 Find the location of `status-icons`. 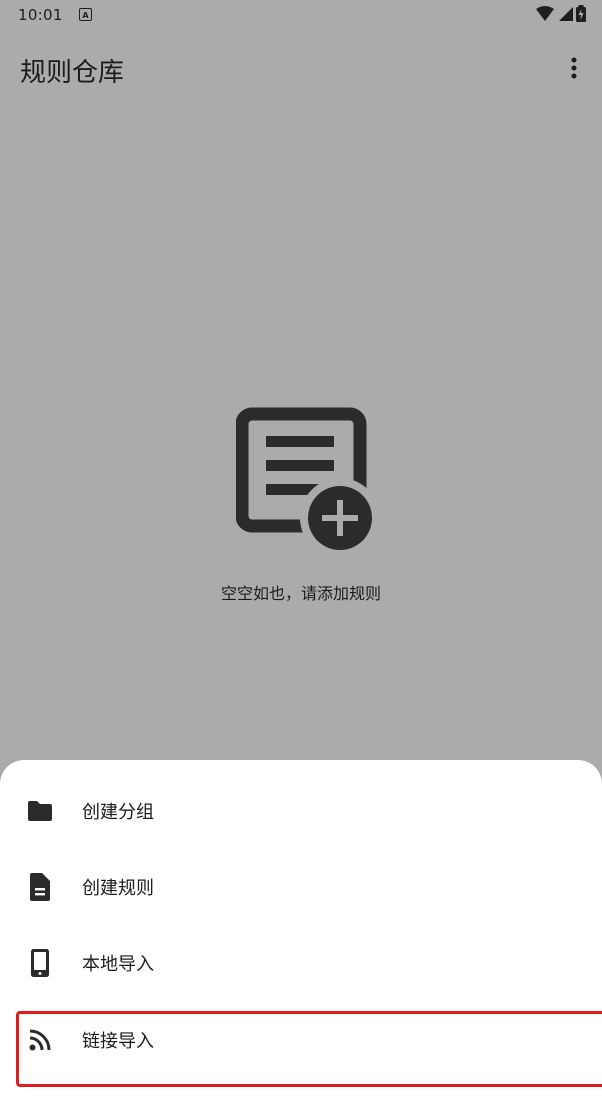

status-icons is located at coordinates (561, 13).